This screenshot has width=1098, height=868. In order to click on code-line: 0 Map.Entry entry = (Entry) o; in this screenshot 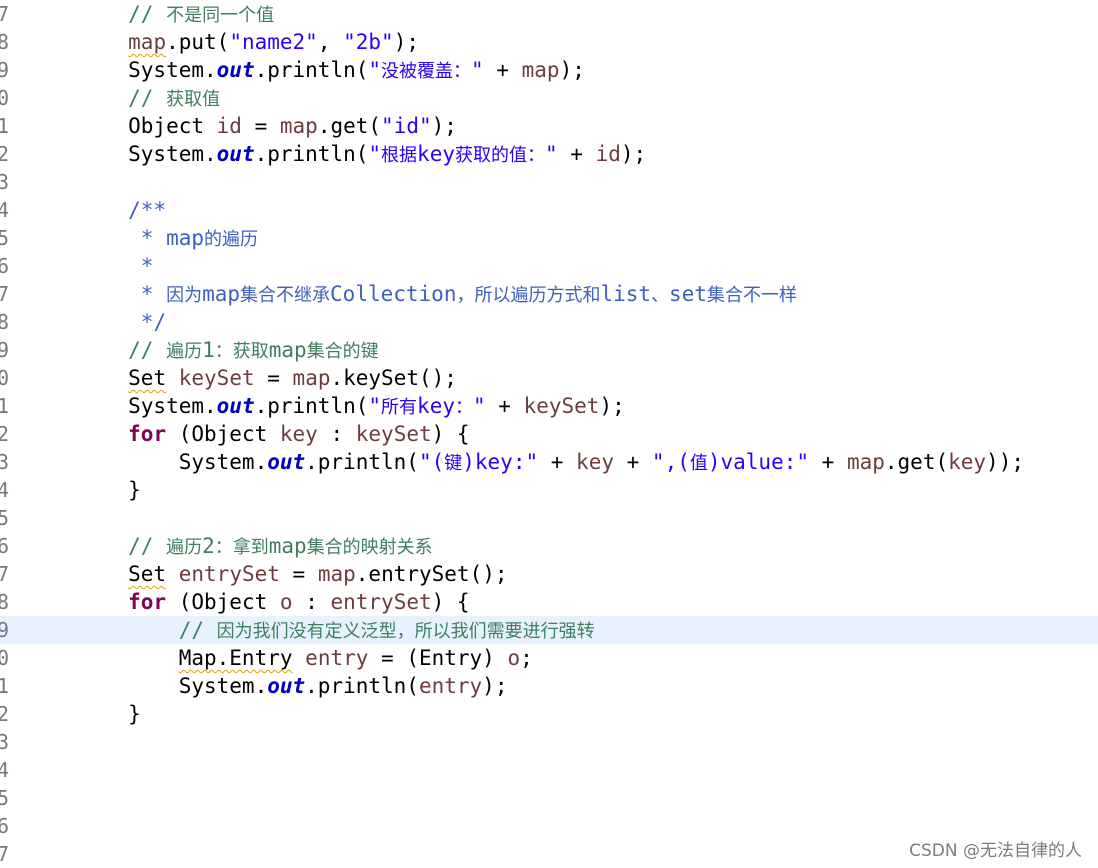, I will do `click(549, 658)`.